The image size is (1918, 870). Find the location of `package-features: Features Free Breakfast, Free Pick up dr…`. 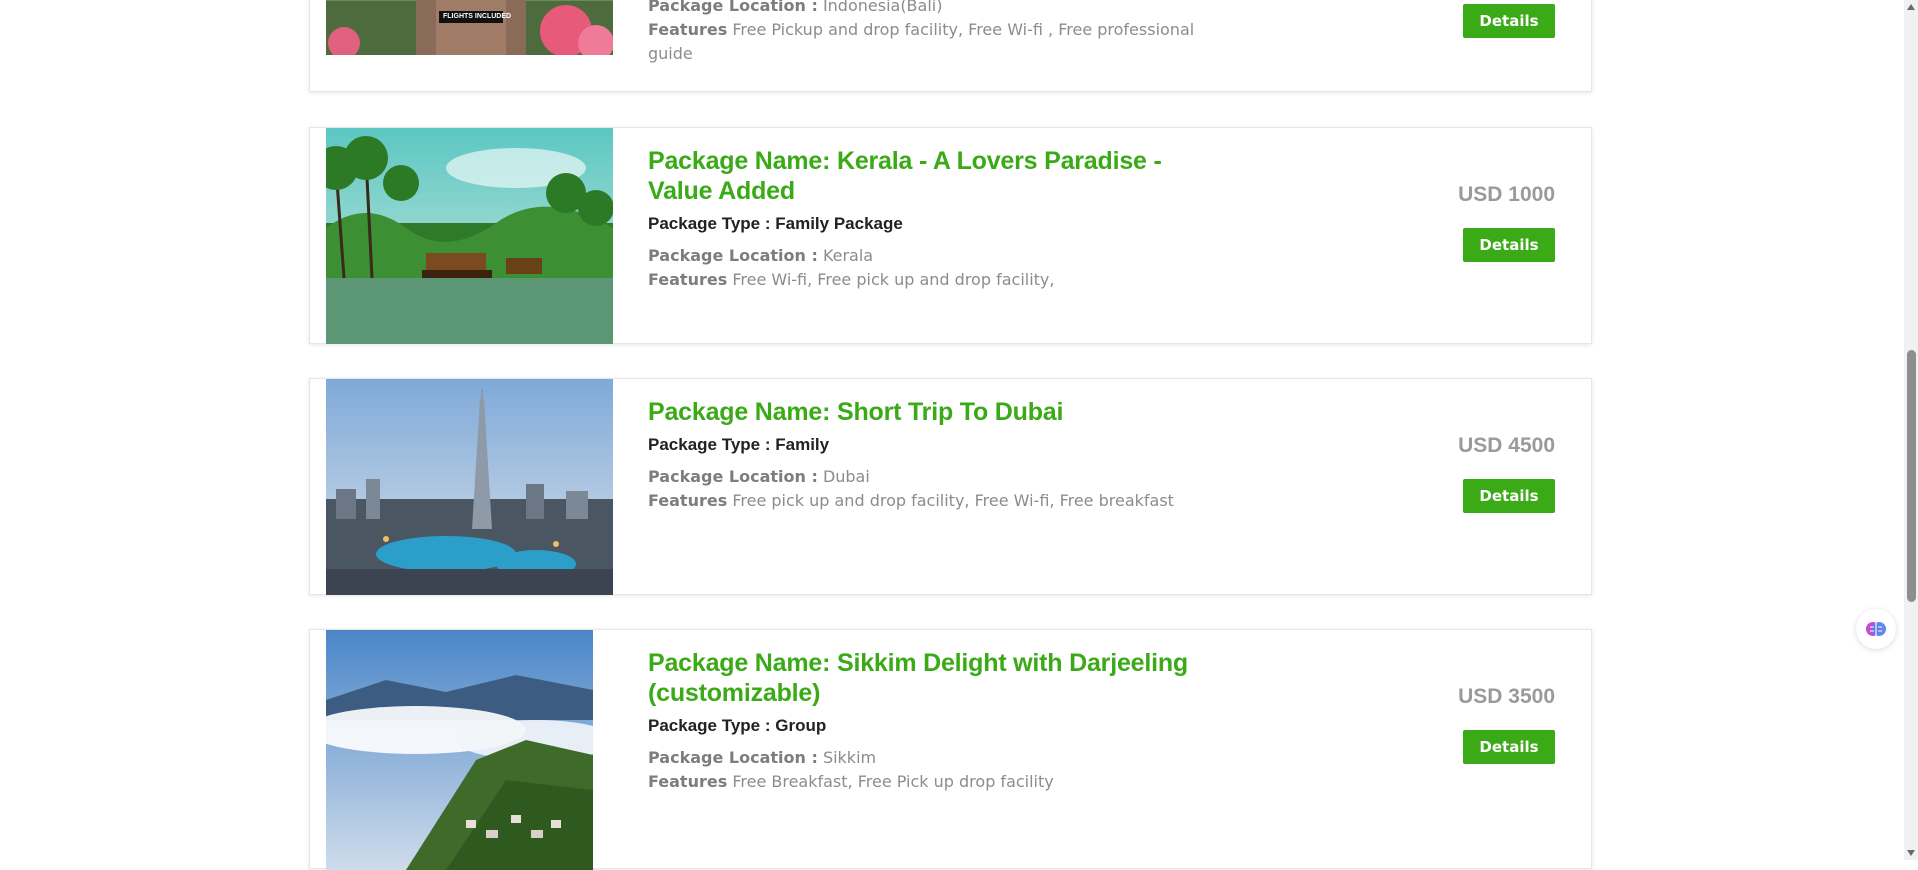

package-features: Features Free Breakfast, Free Pick up dr… is located at coordinates (938, 782).